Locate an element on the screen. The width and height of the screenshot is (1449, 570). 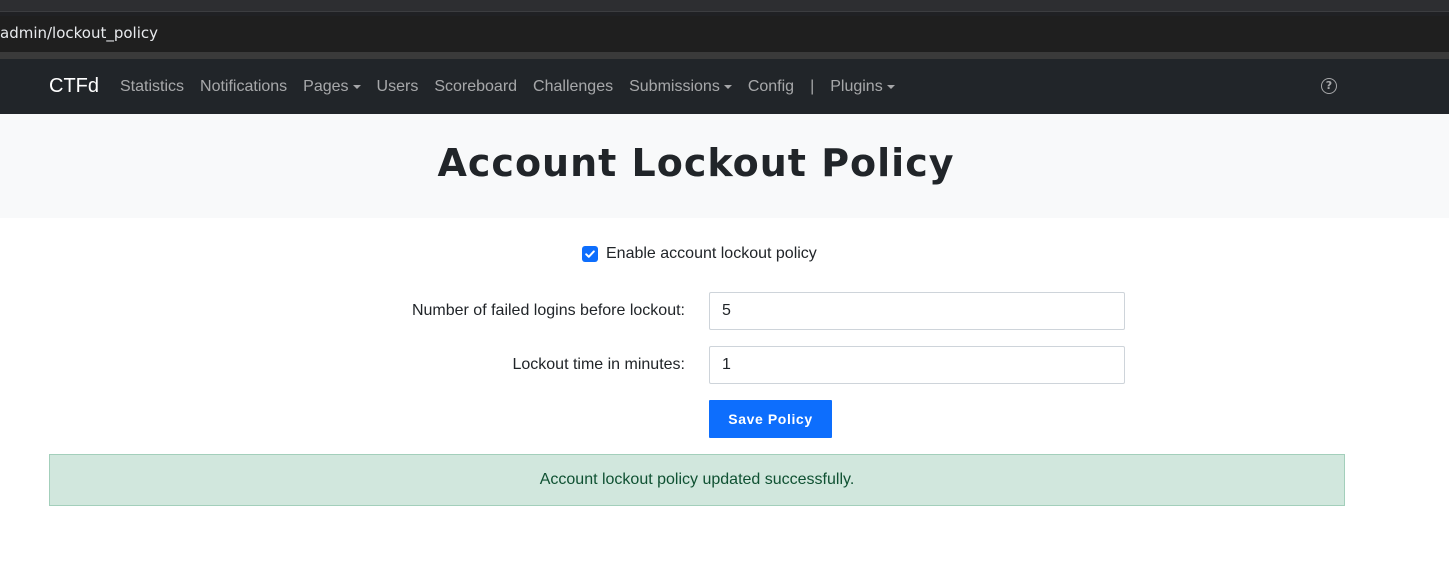
nav-item-statistics: Statistics is located at coordinates (152, 87).